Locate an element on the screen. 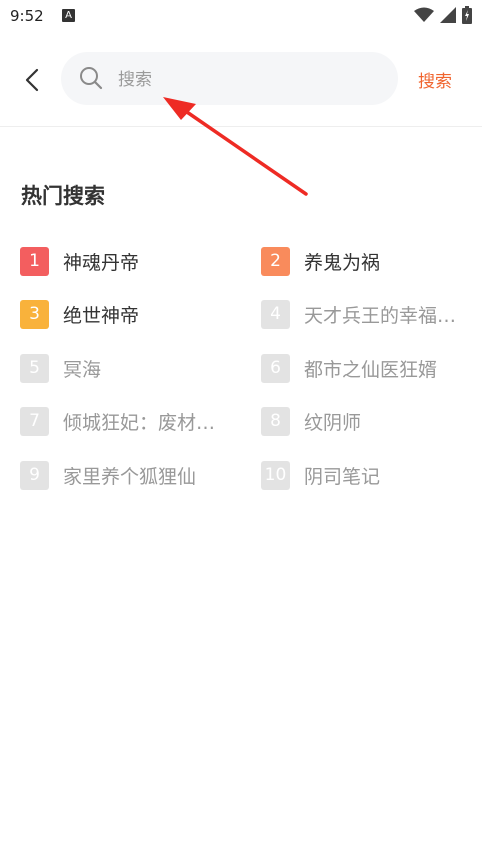 This screenshot has height=856, width=482. rank-badge: 10 is located at coordinates (275, 475).